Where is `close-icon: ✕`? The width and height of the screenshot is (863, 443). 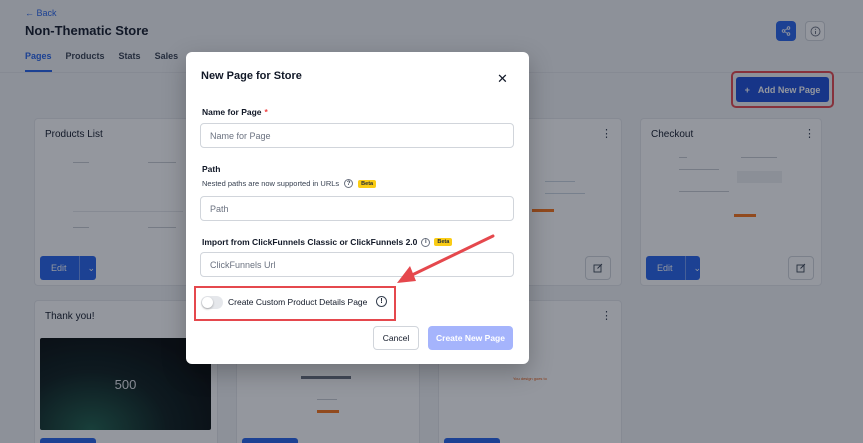
close-icon: ✕ is located at coordinates (502, 79).